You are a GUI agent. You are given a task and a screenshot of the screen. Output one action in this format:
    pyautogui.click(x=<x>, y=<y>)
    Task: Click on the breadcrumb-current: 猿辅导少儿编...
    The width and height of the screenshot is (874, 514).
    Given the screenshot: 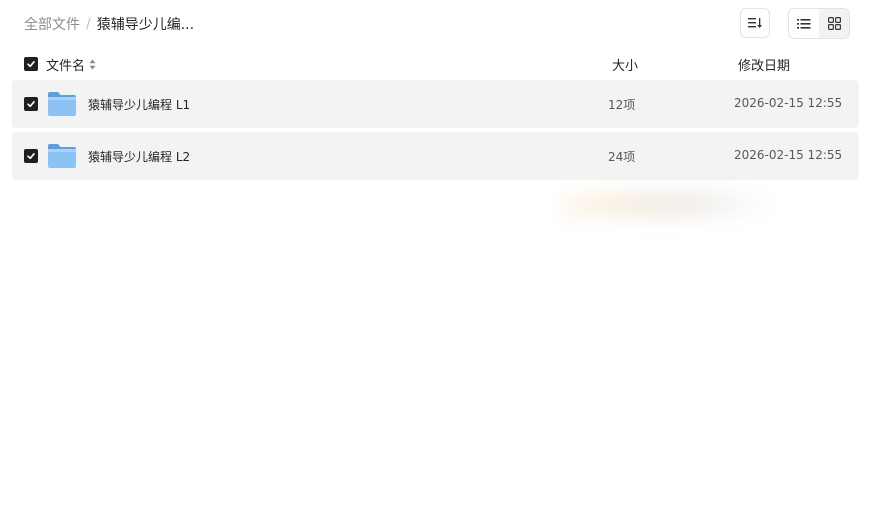 What is the action you would take?
    pyautogui.click(x=145, y=25)
    